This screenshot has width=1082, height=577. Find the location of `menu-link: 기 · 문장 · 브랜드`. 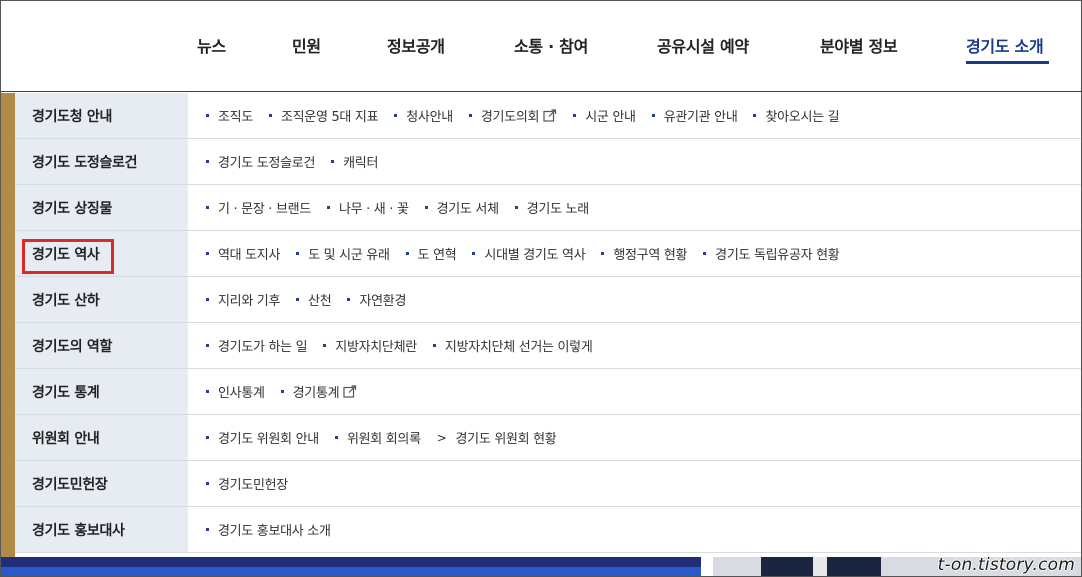

menu-link: 기 · 문장 · 브랜드 is located at coordinates (258, 207).